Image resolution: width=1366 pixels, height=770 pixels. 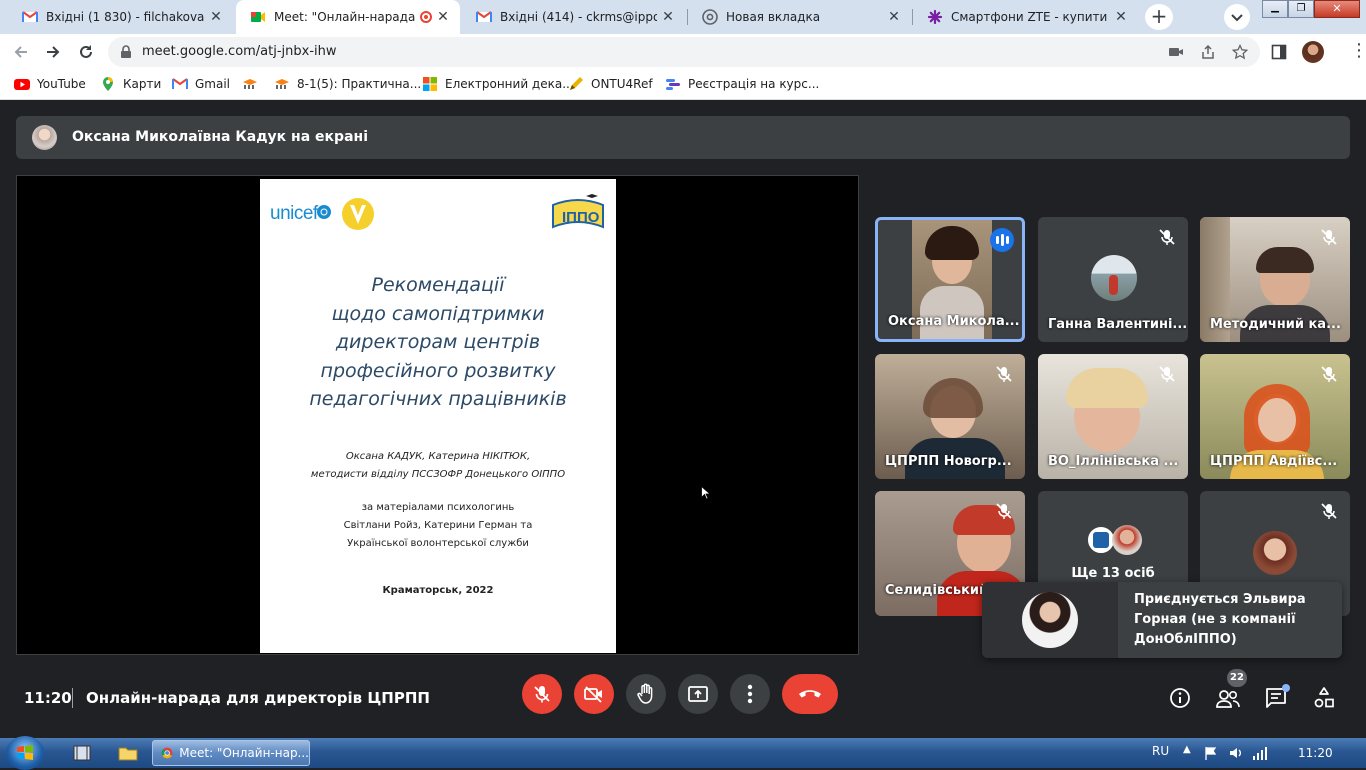 I want to click on share-icon, so click(x=1208, y=52).